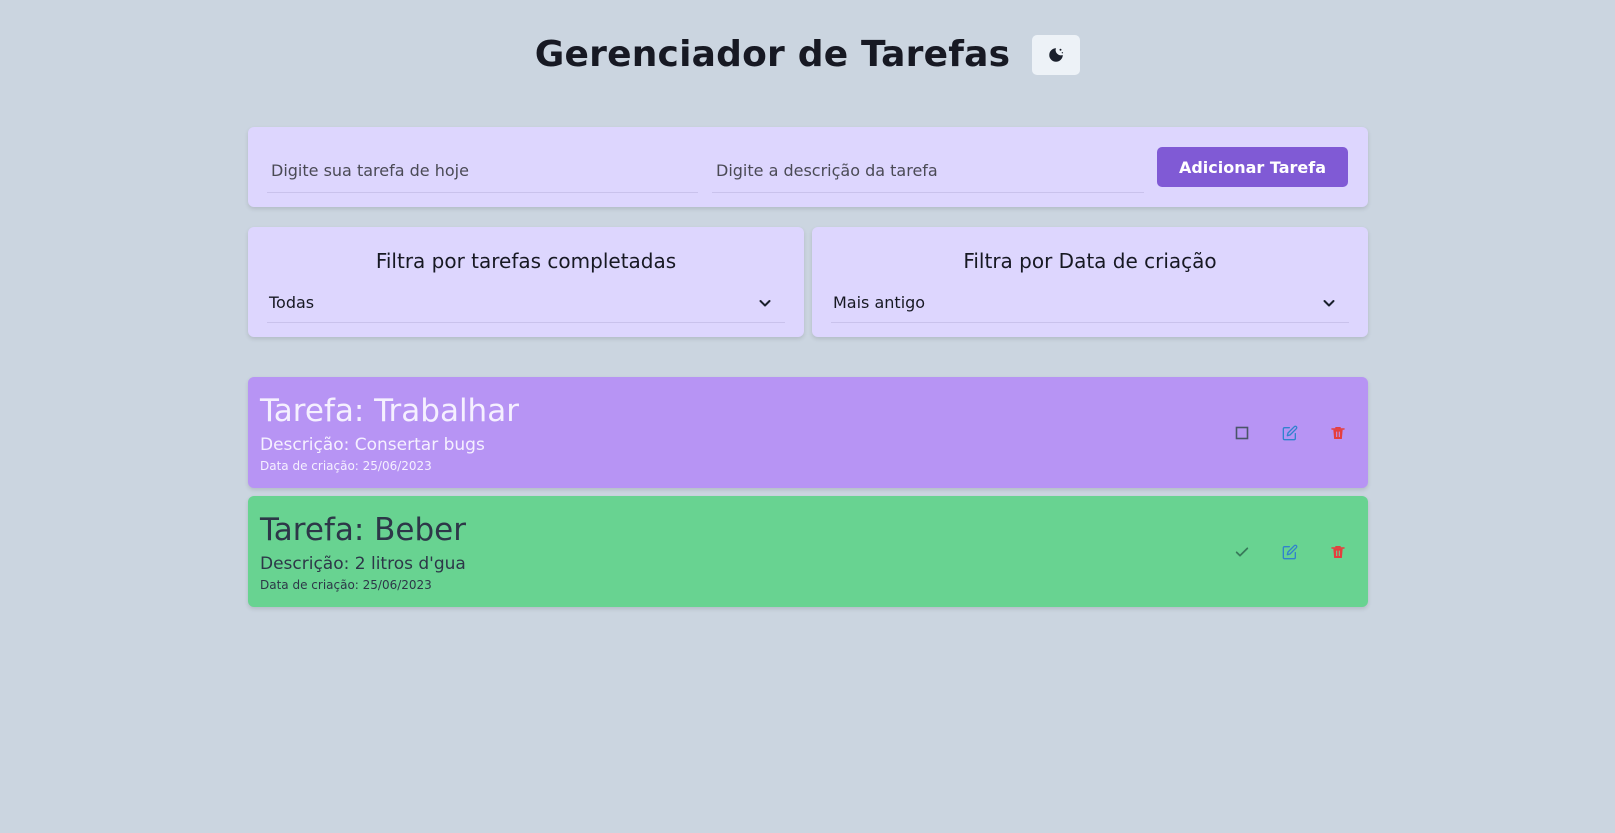 The height and width of the screenshot is (833, 1615). Describe the element at coordinates (526, 303) in the screenshot. I see `completed-filter-select: Todas` at that location.